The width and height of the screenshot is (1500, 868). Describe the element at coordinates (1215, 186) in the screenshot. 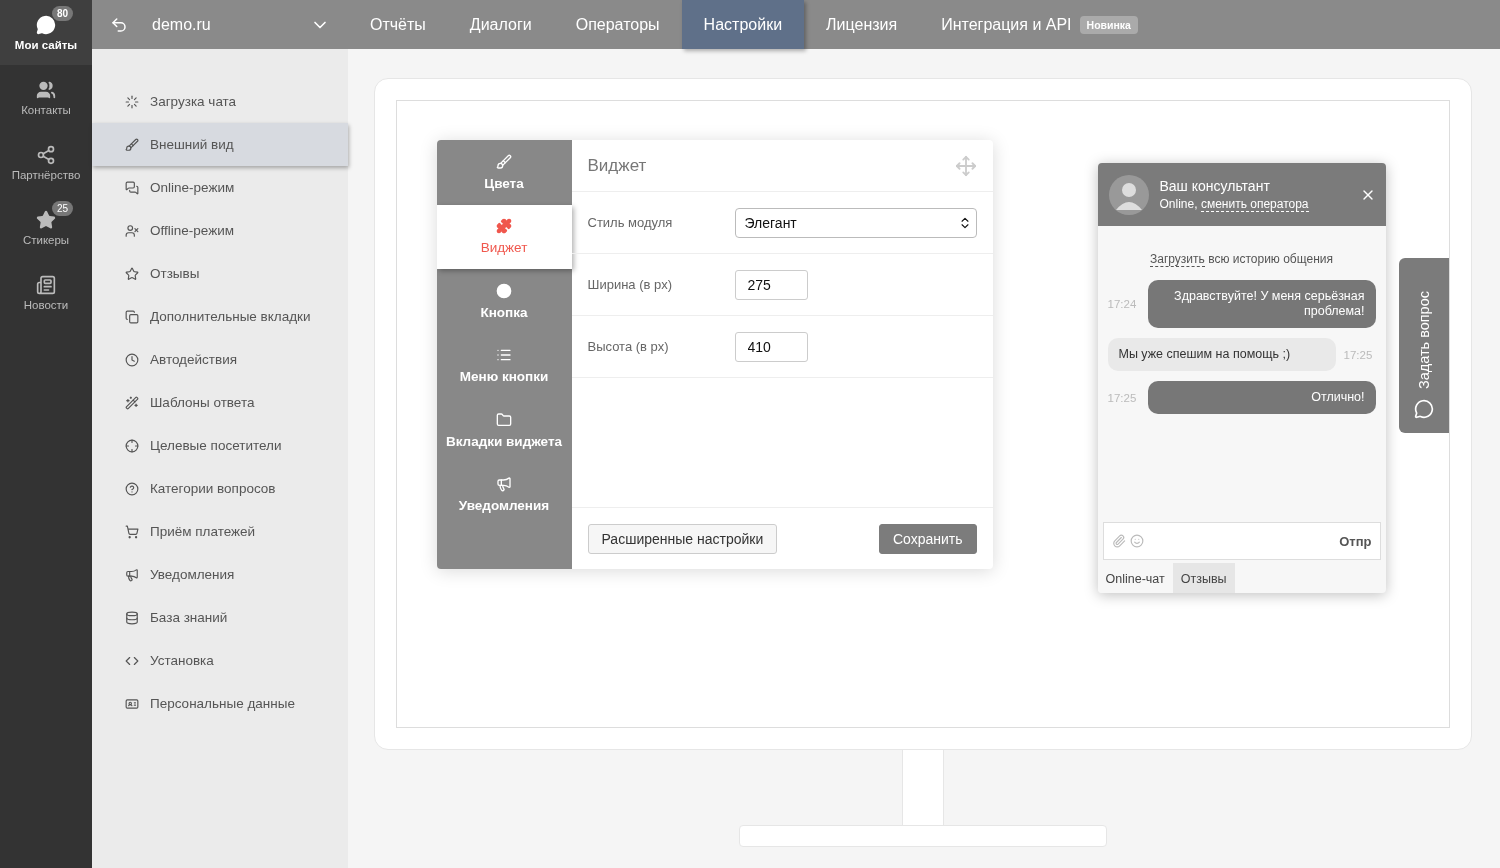

I see `chat-title: Ваш консультант` at that location.